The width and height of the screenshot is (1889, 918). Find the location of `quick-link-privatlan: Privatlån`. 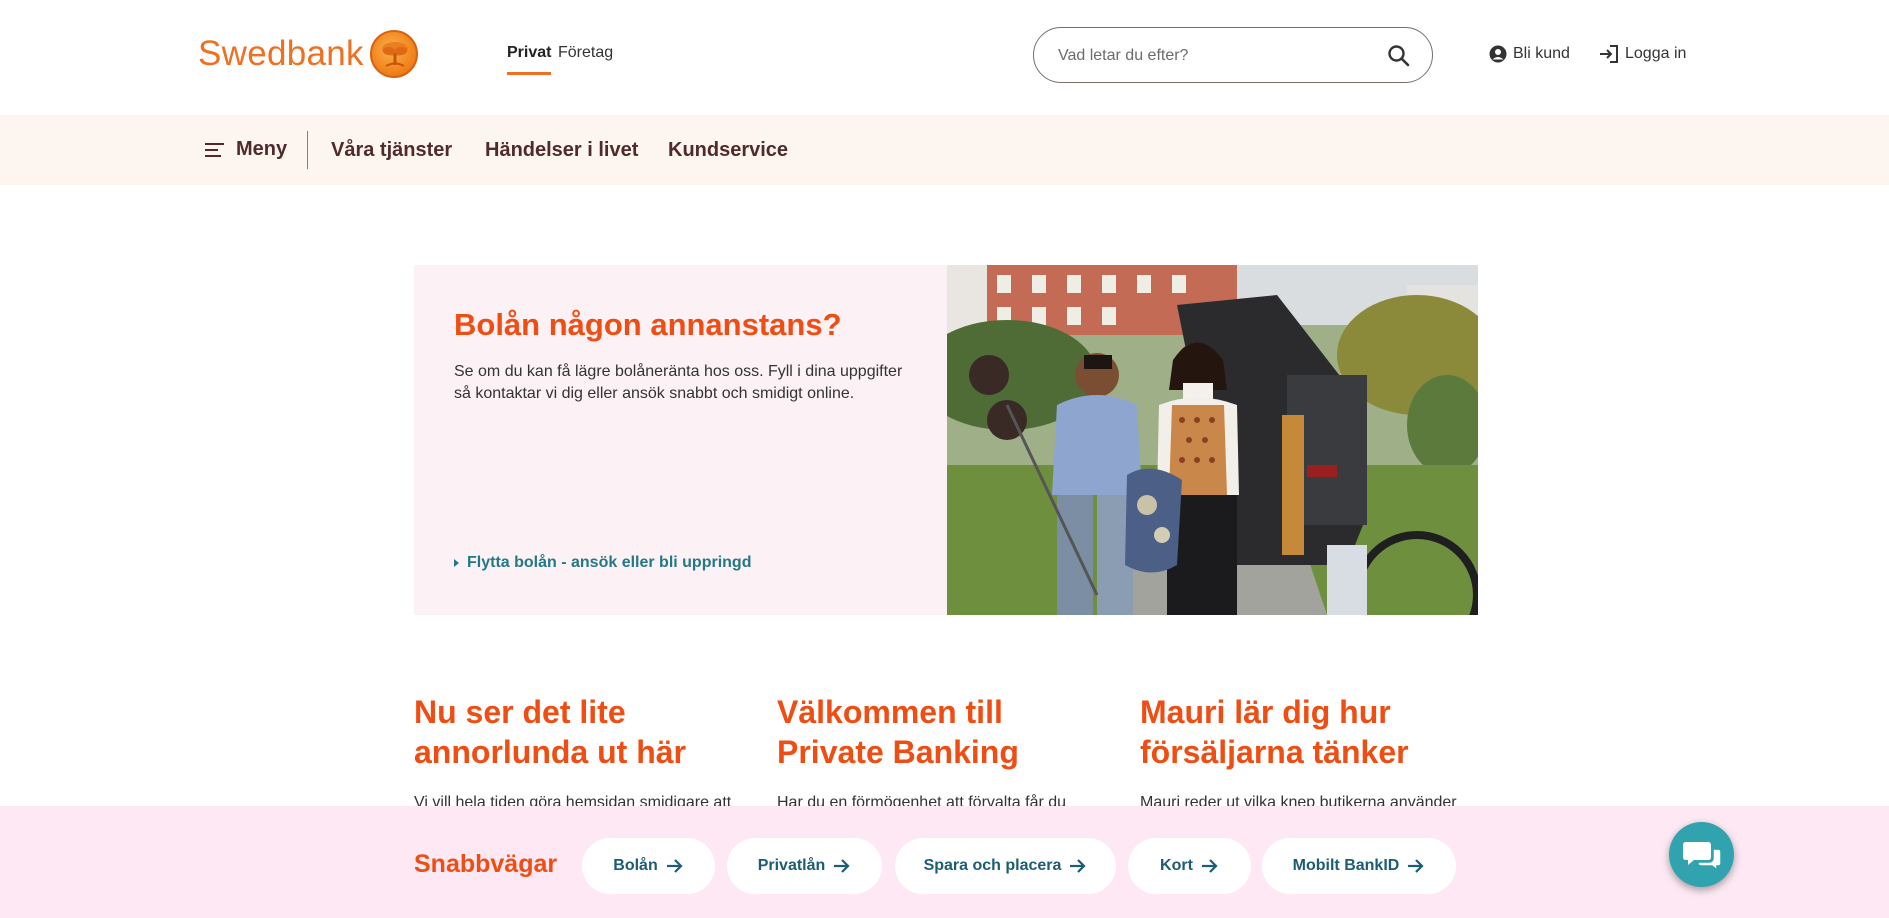

quick-link-privatlan: Privatlån is located at coordinates (804, 866).